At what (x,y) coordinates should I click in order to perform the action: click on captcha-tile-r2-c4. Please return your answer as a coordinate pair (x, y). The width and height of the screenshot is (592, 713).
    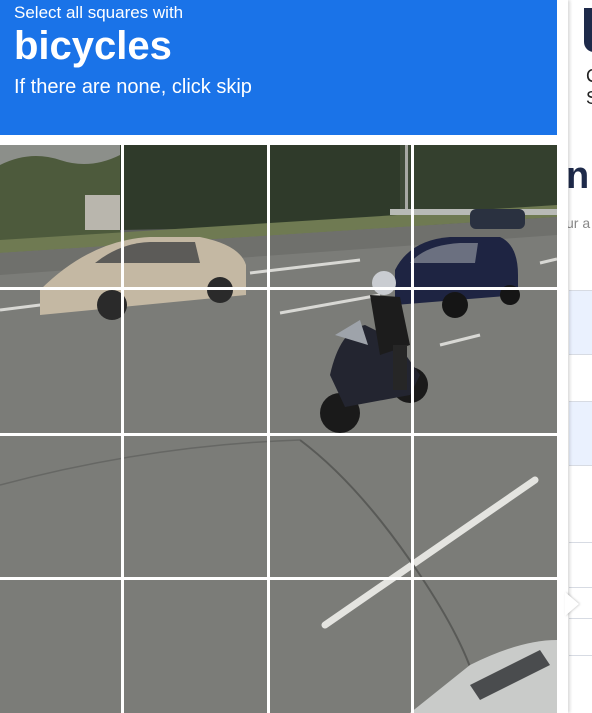
    Looking at the image, I should click on (485, 361).